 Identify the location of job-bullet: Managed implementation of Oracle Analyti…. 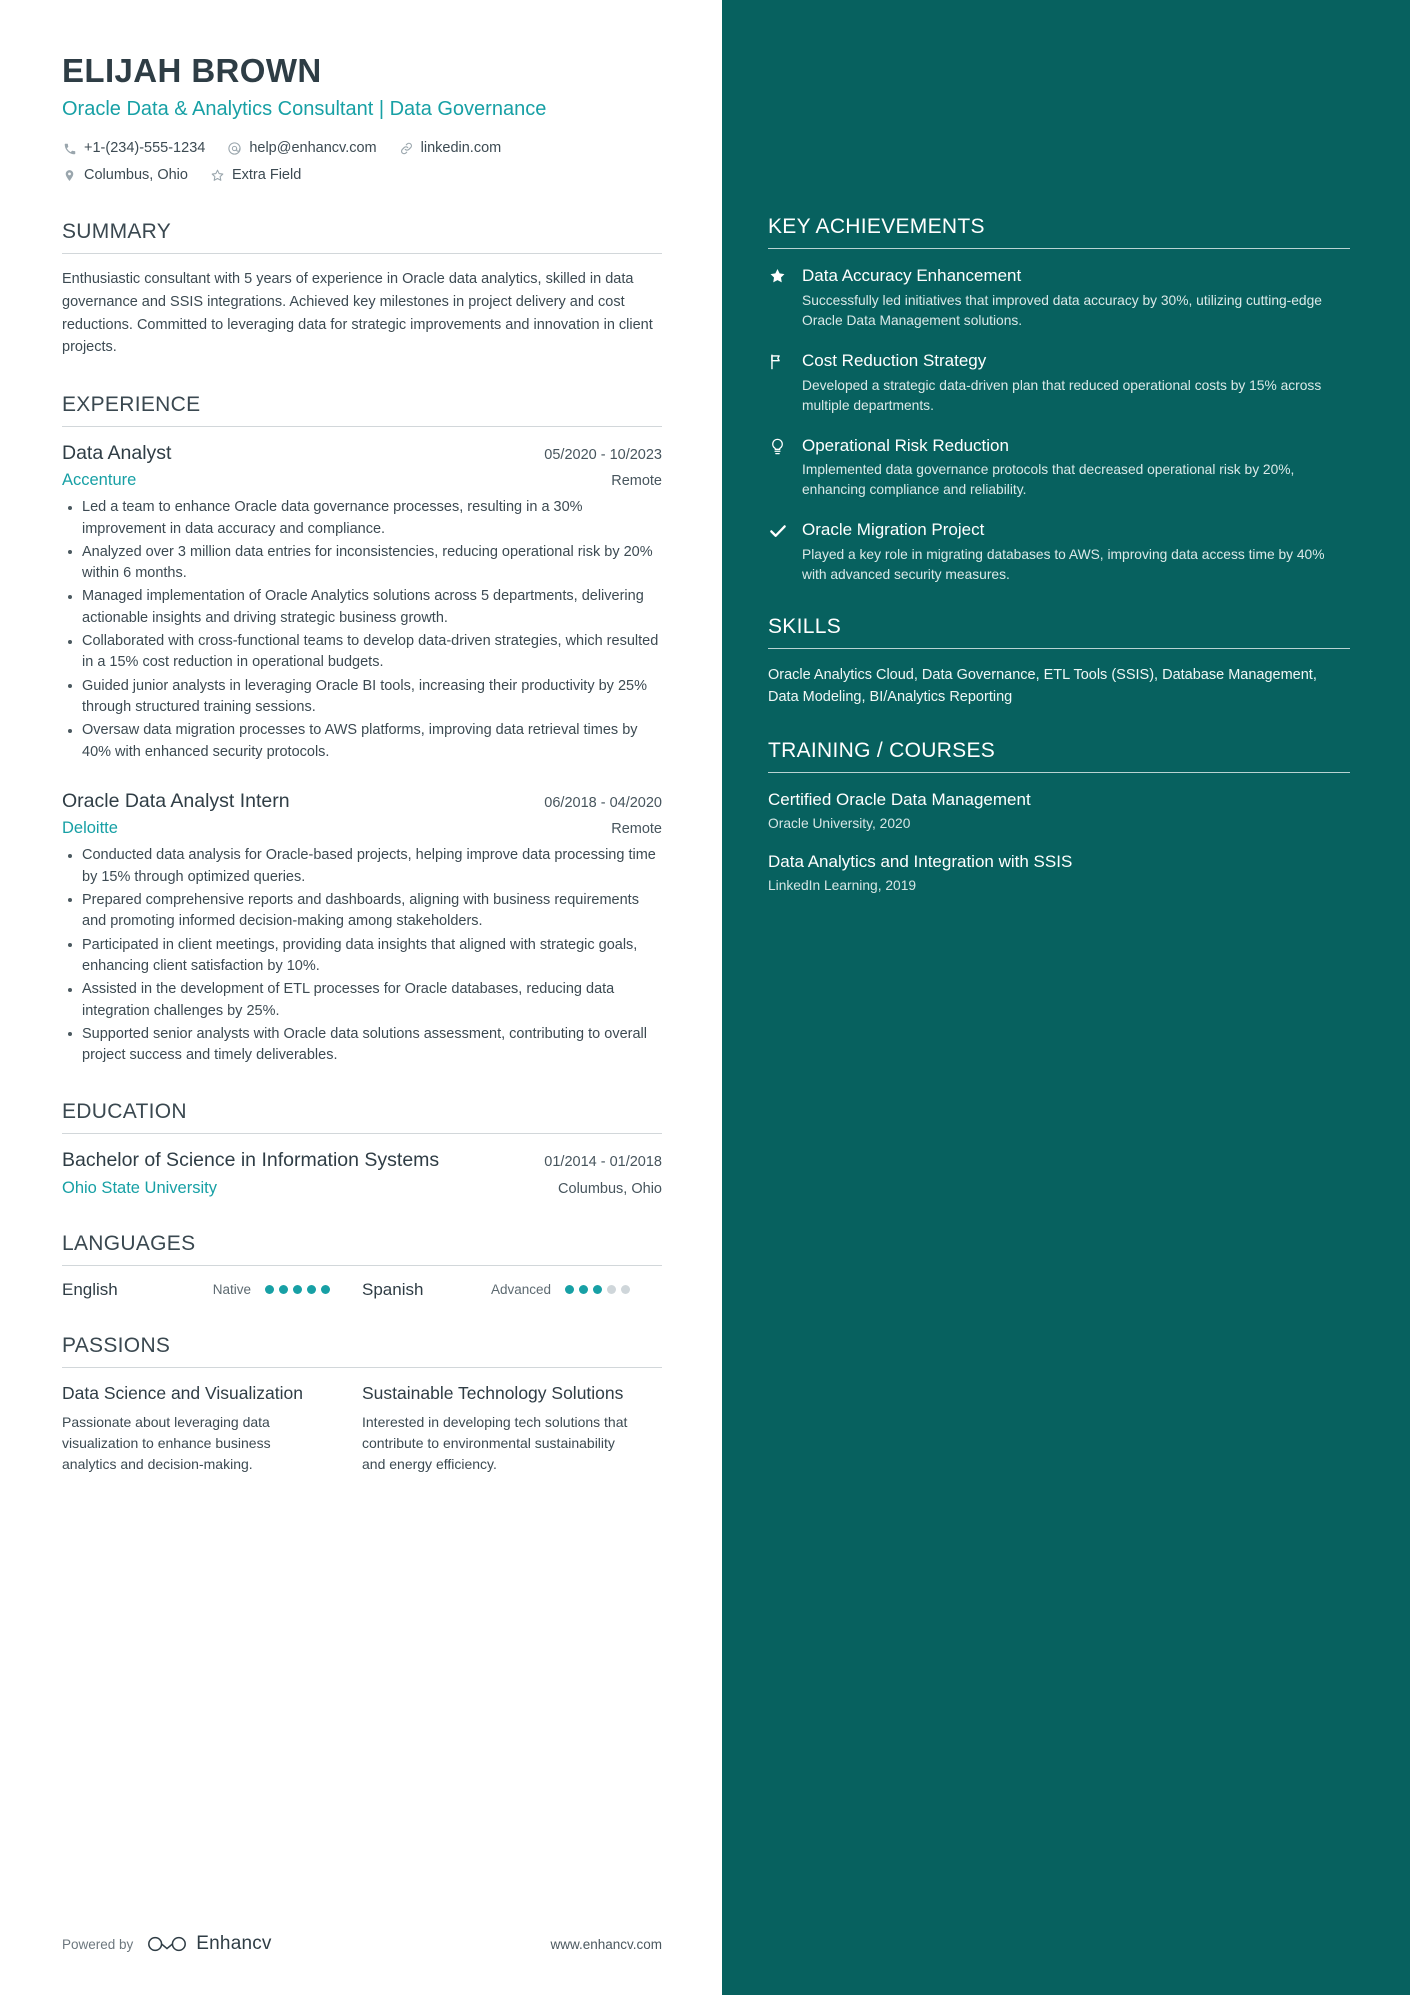
(362, 607).